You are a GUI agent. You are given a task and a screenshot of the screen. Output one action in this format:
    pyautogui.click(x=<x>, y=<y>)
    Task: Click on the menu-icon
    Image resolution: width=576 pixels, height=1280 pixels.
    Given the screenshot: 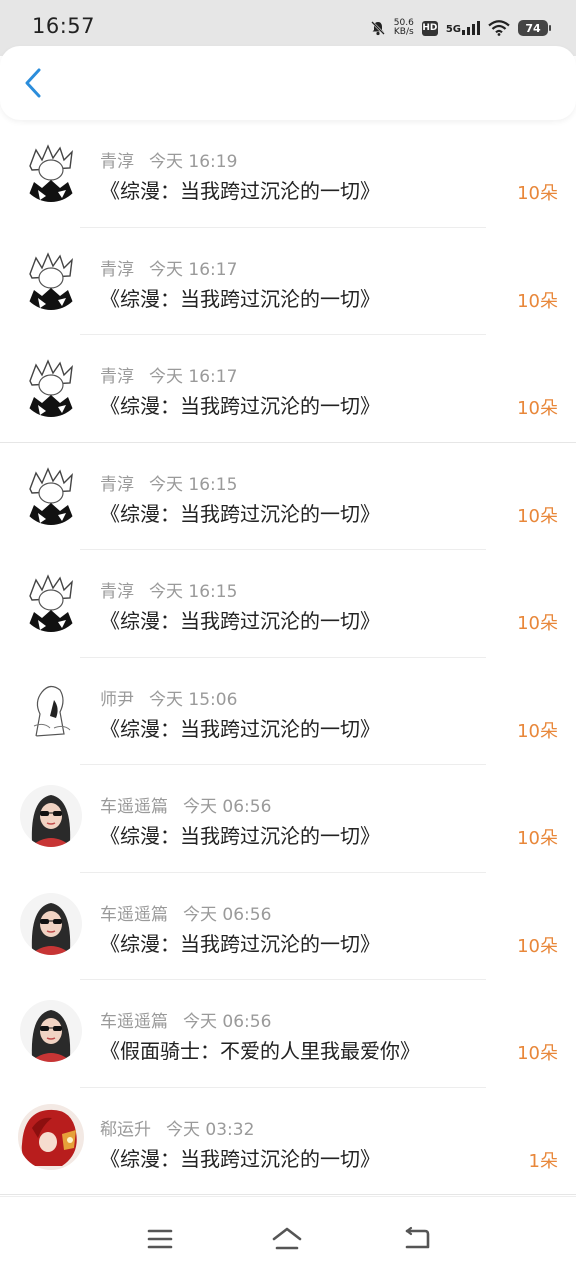 What is the action you would take?
    pyautogui.click(x=160, y=1239)
    